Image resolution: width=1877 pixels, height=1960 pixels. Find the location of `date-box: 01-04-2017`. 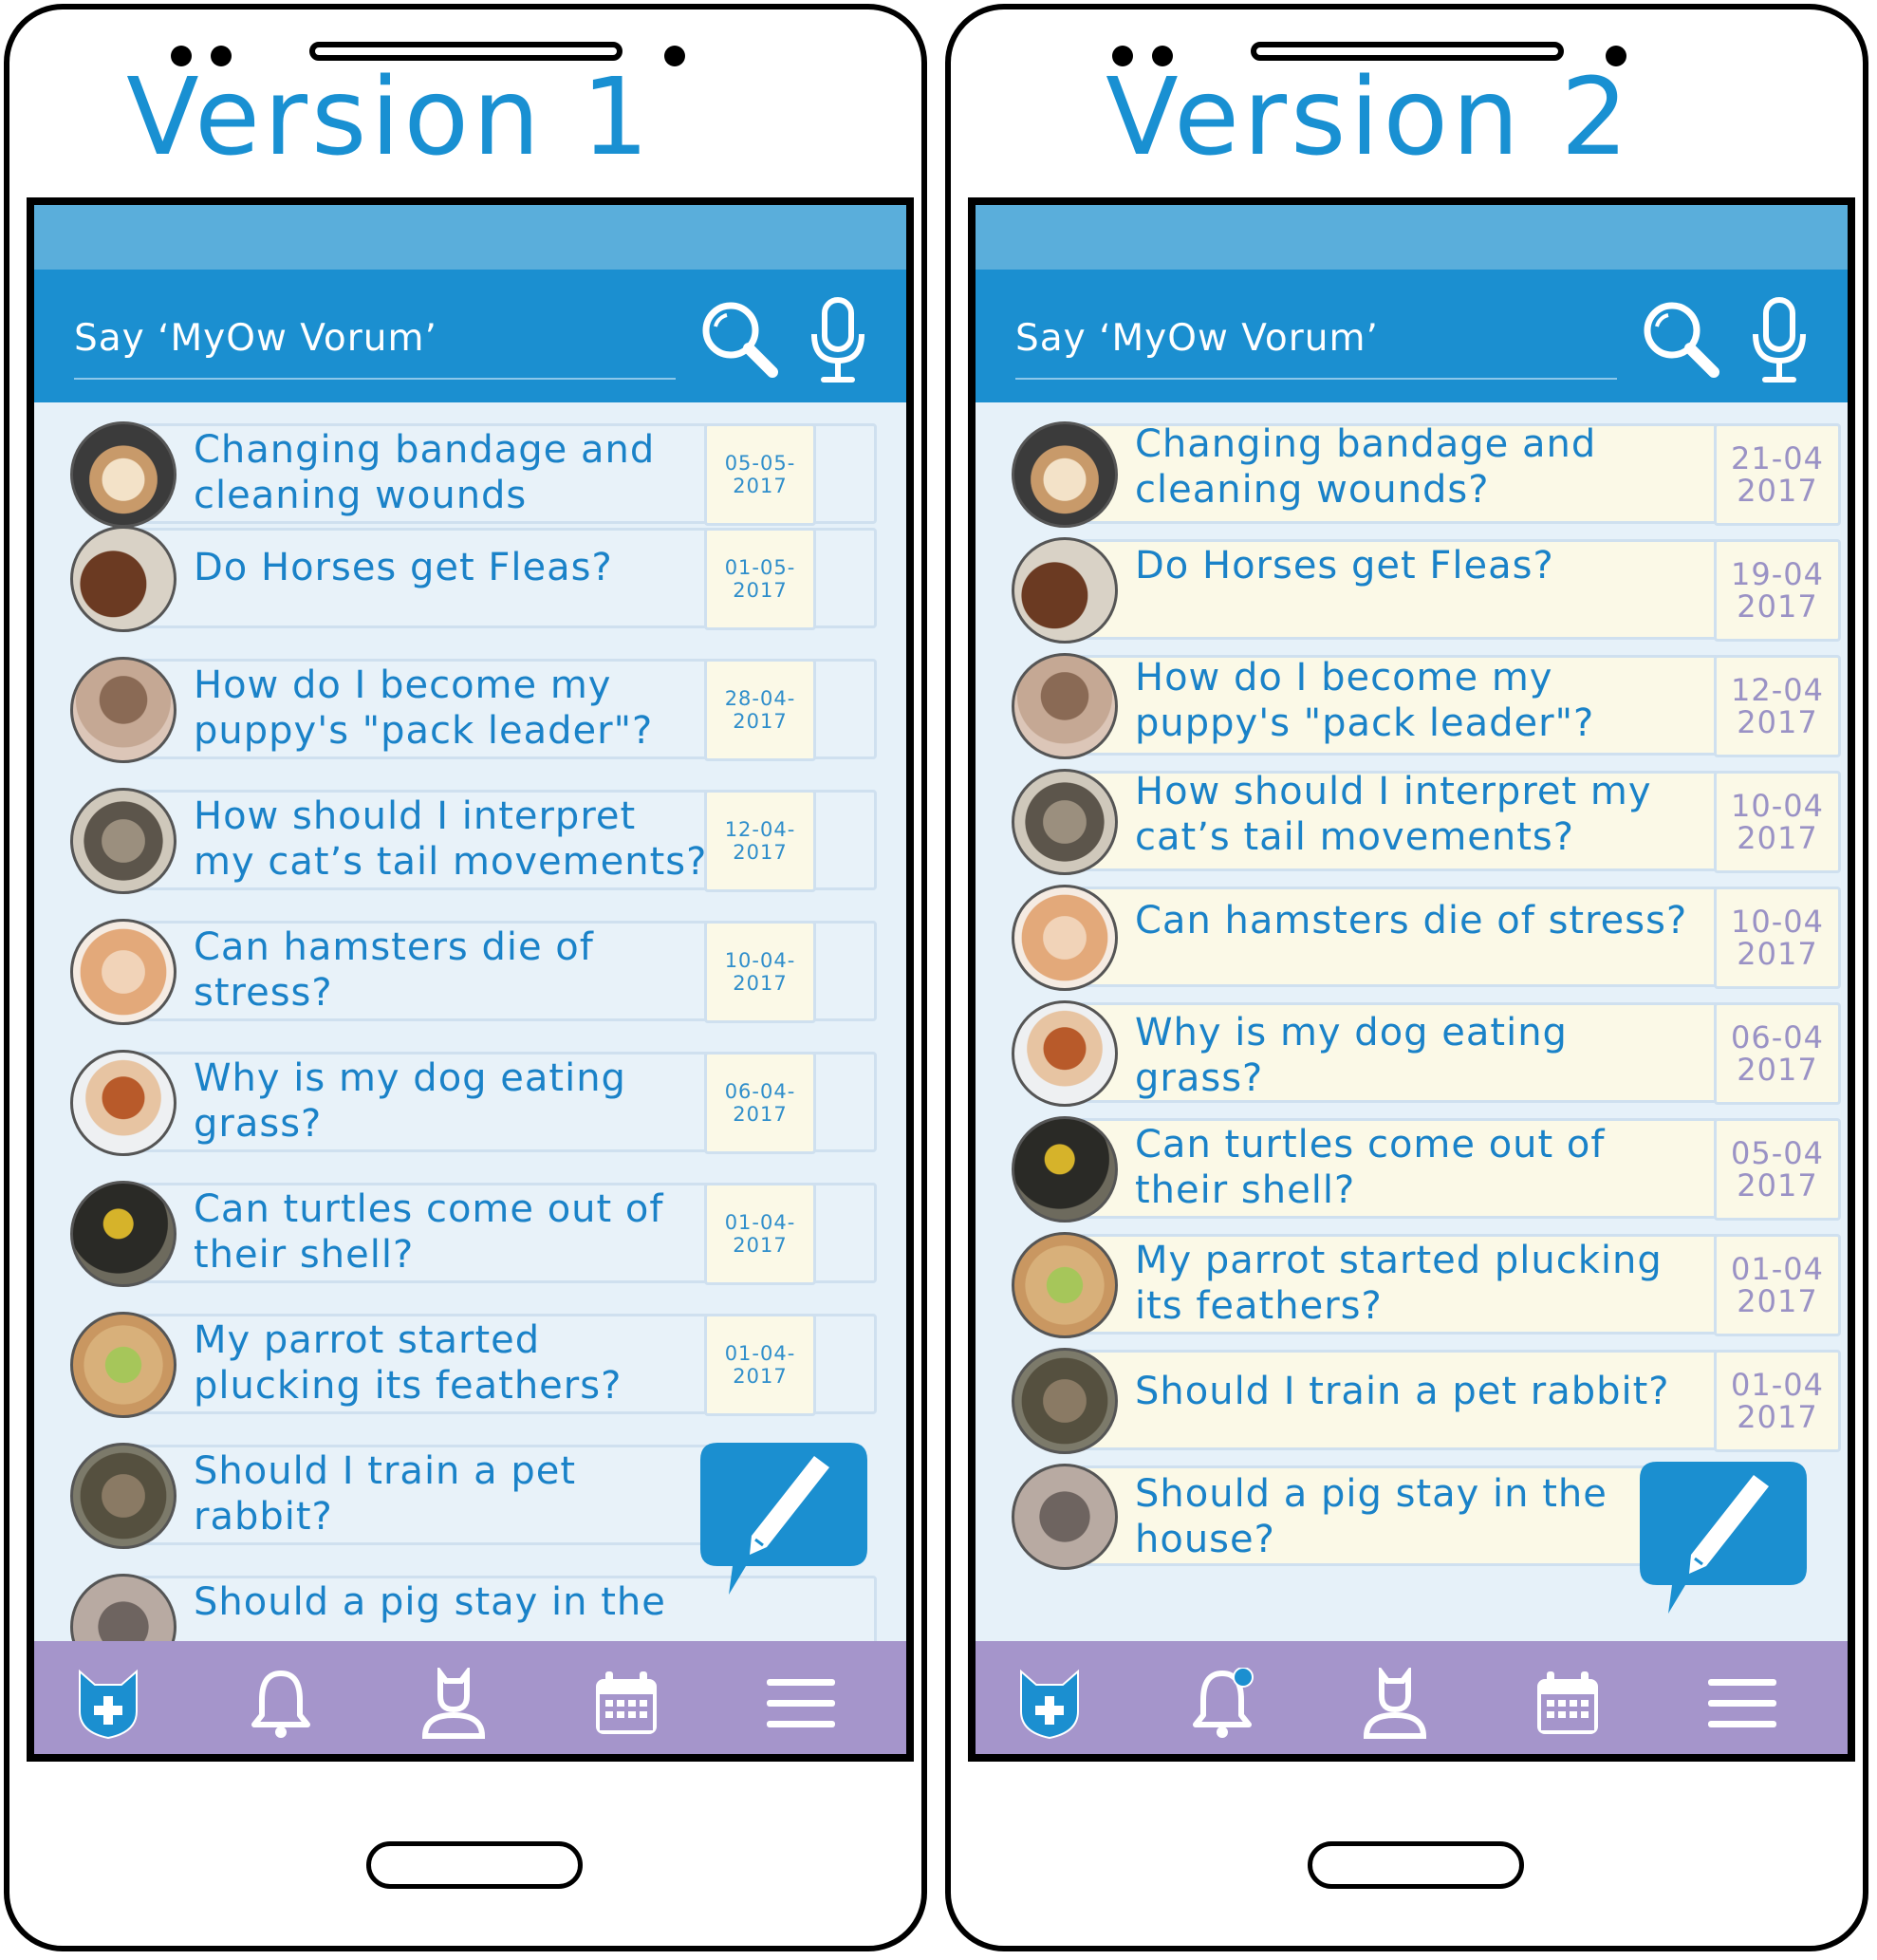

date-box: 01-04-2017 is located at coordinates (760, 1365).